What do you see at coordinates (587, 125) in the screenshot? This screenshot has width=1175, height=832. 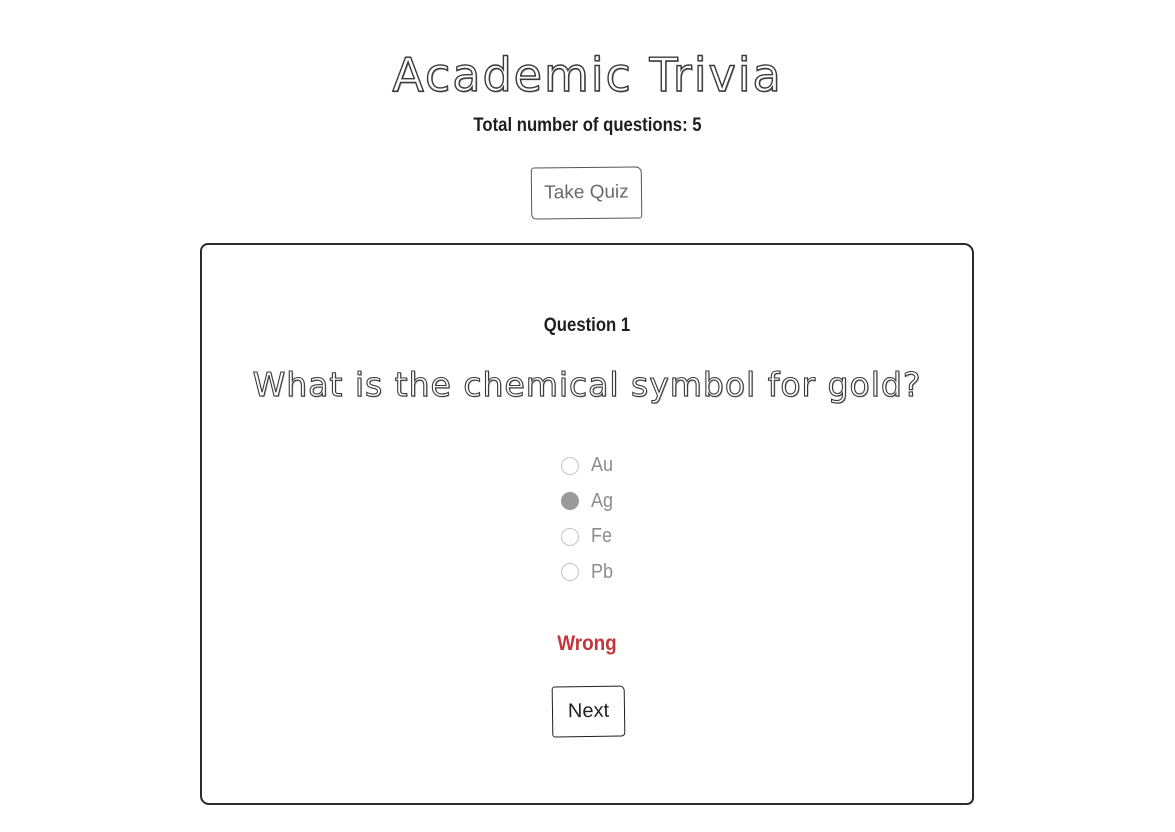 I see `total-questions-text: Total number of questions: 5` at bounding box center [587, 125].